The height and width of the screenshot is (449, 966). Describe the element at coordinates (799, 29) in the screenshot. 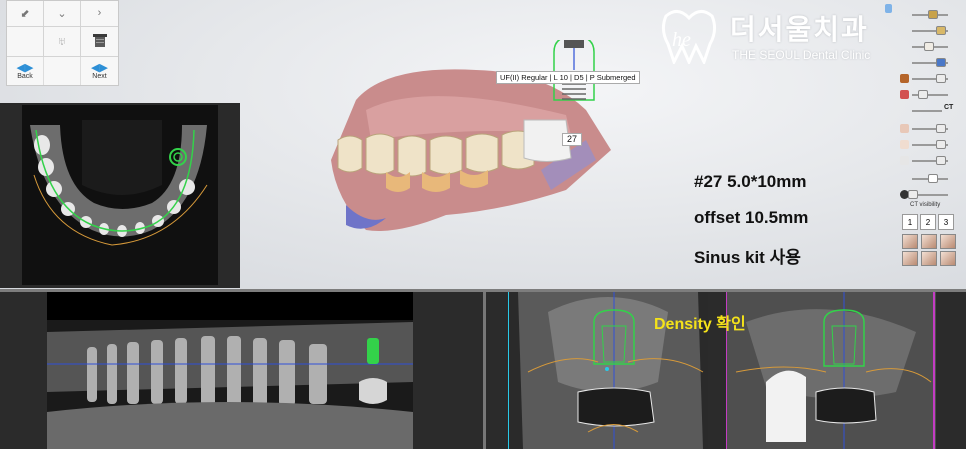

I see `clinic-name-korean: 더서울치과` at that location.